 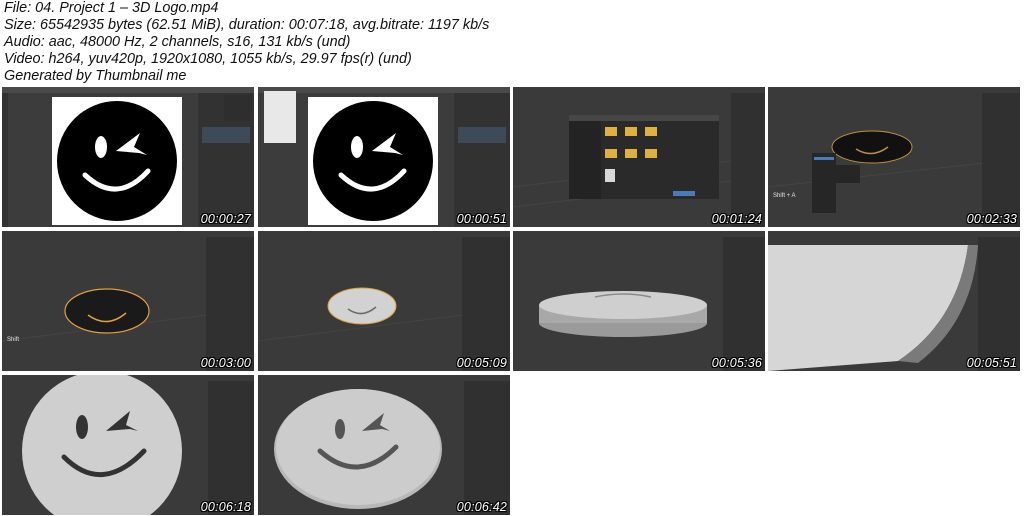 What do you see at coordinates (481, 363) in the screenshot?
I see `timestamp: 00:05:09` at bounding box center [481, 363].